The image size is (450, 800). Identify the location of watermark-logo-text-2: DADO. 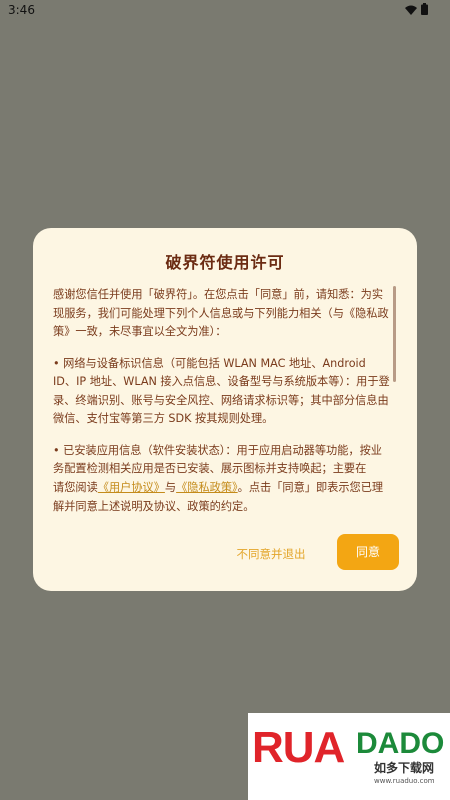
(400, 743).